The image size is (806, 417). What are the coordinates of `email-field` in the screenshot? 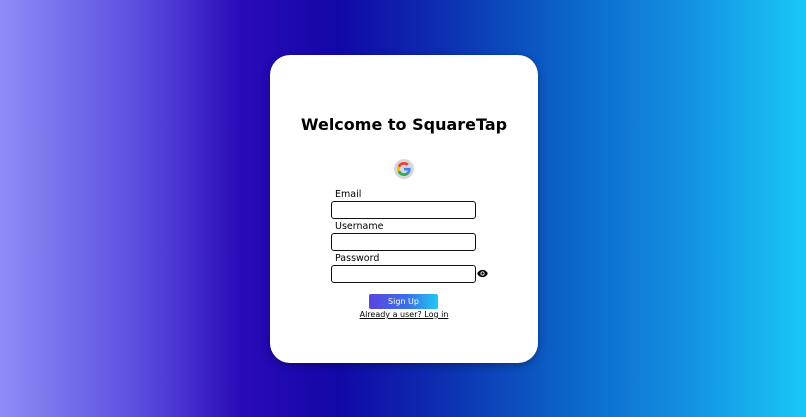 It's located at (403, 210).